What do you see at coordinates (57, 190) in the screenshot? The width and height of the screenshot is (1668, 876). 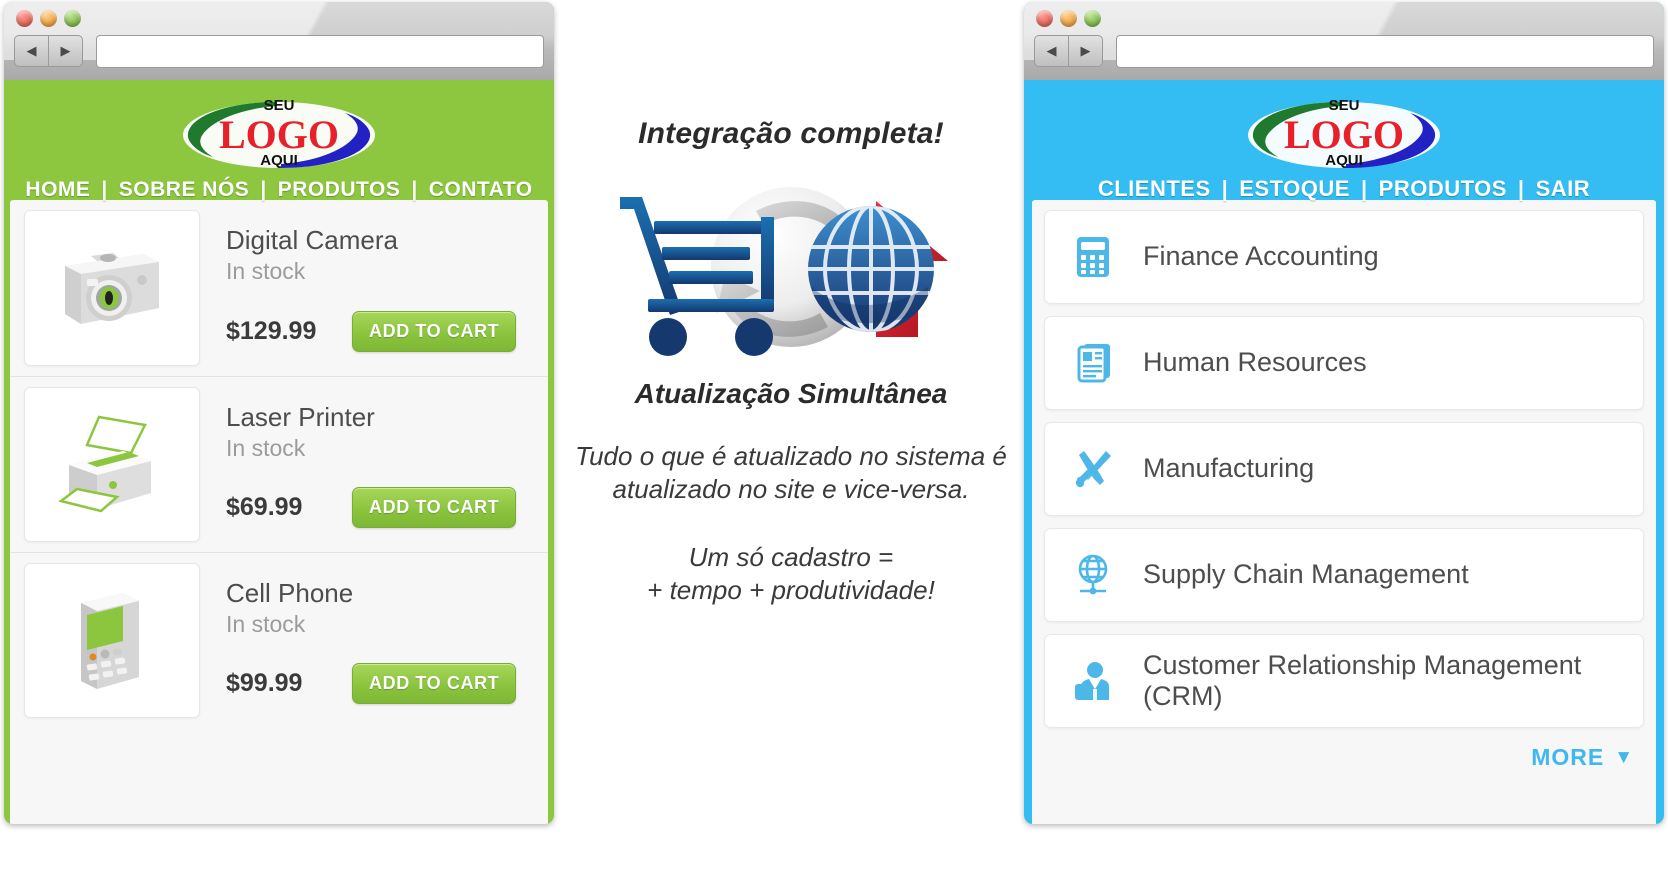 I see `nav-link-home: HOME` at bounding box center [57, 190].